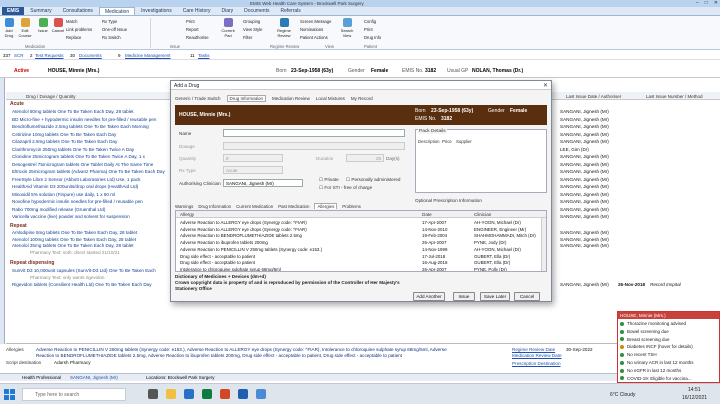 Image resolution: width=720 pixels, height=404 pixels. Describe the element at coordinates (290, 11) in the screenshot. I see `tab-referrals: Referrals` at that location.